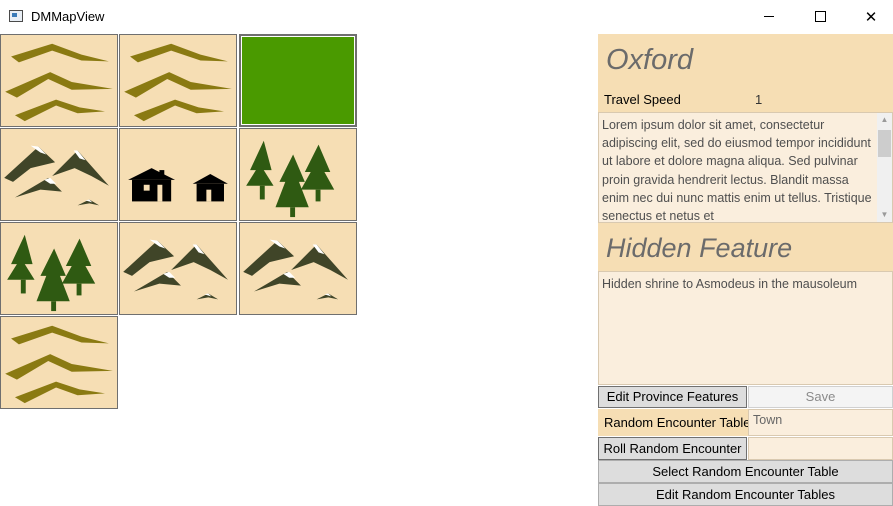 This screenshot has width=893, height=506. I want to click on description-scrollbar: ▲ ▼, so click(884, 167).